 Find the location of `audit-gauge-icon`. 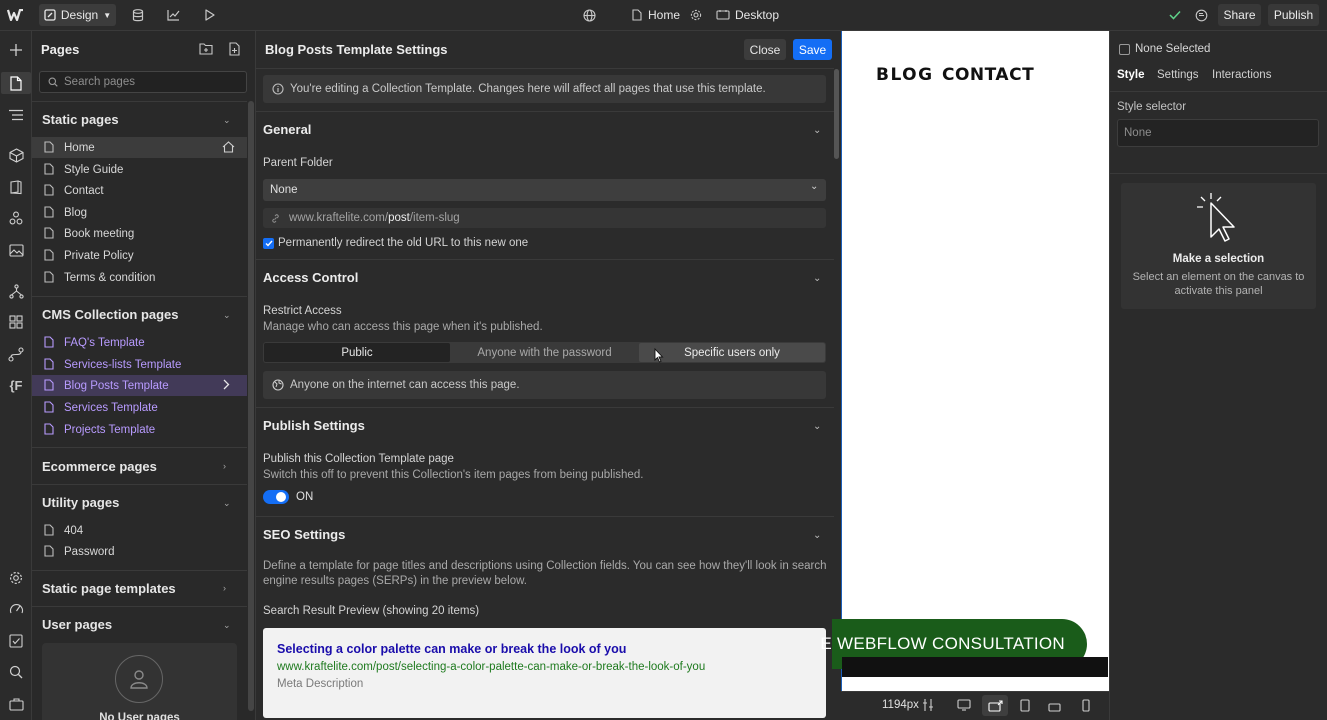

audit-gauge-icon is located at coordinates (16, 609).